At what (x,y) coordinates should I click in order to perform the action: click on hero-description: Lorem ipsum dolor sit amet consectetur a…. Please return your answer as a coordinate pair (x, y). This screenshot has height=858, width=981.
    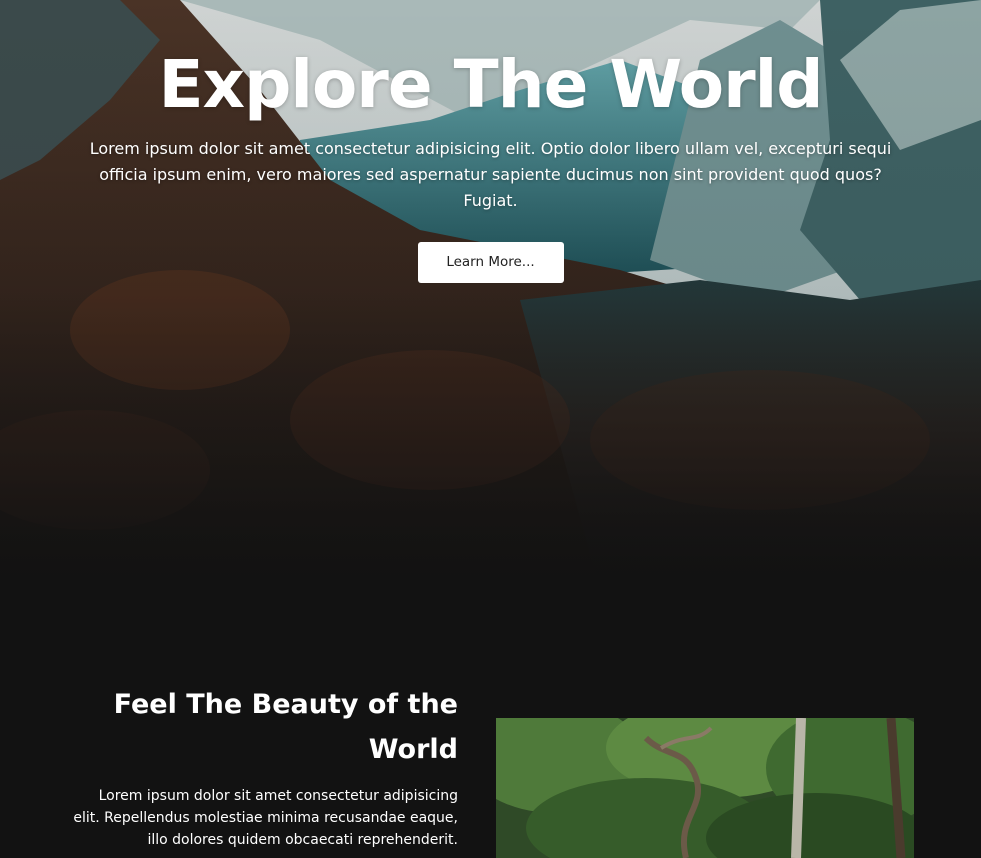
    Looking at the image, I should click on (490, 174).